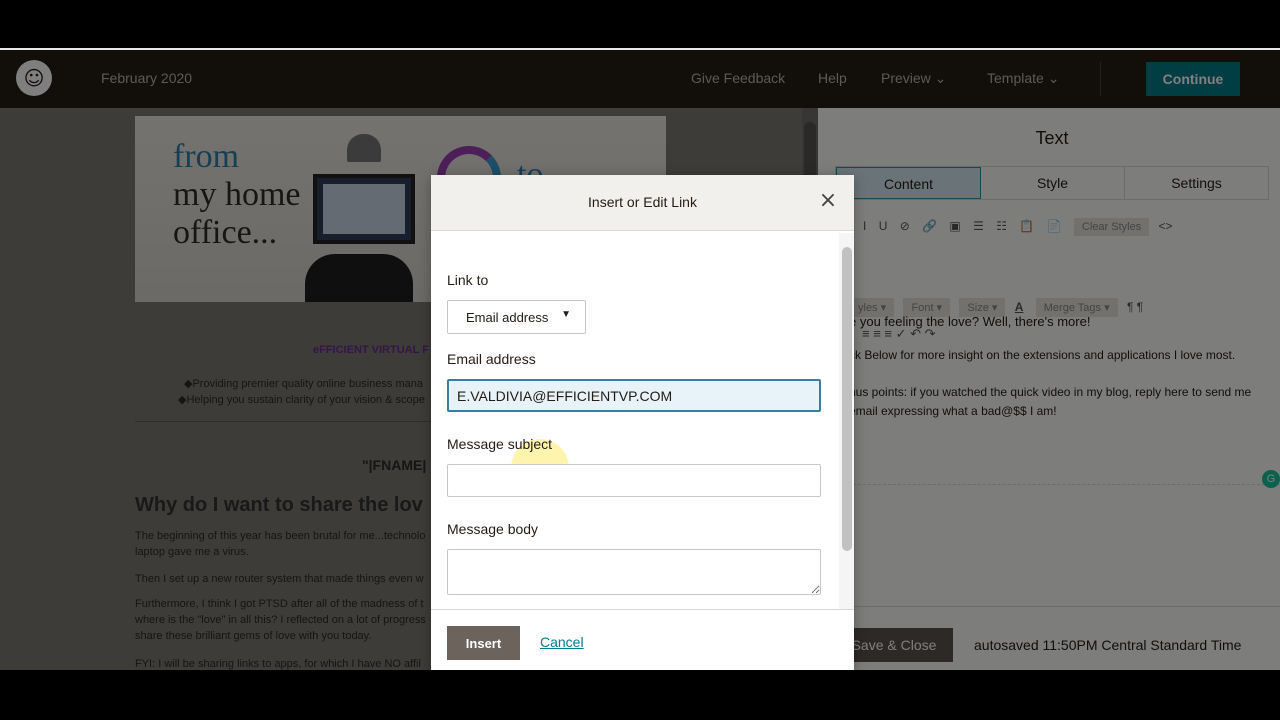 The width and height of the screenshot is (1280, 720). Describe the element at coordinates (634, 480) in the screenshot. I see `message-subject-input` at that location.